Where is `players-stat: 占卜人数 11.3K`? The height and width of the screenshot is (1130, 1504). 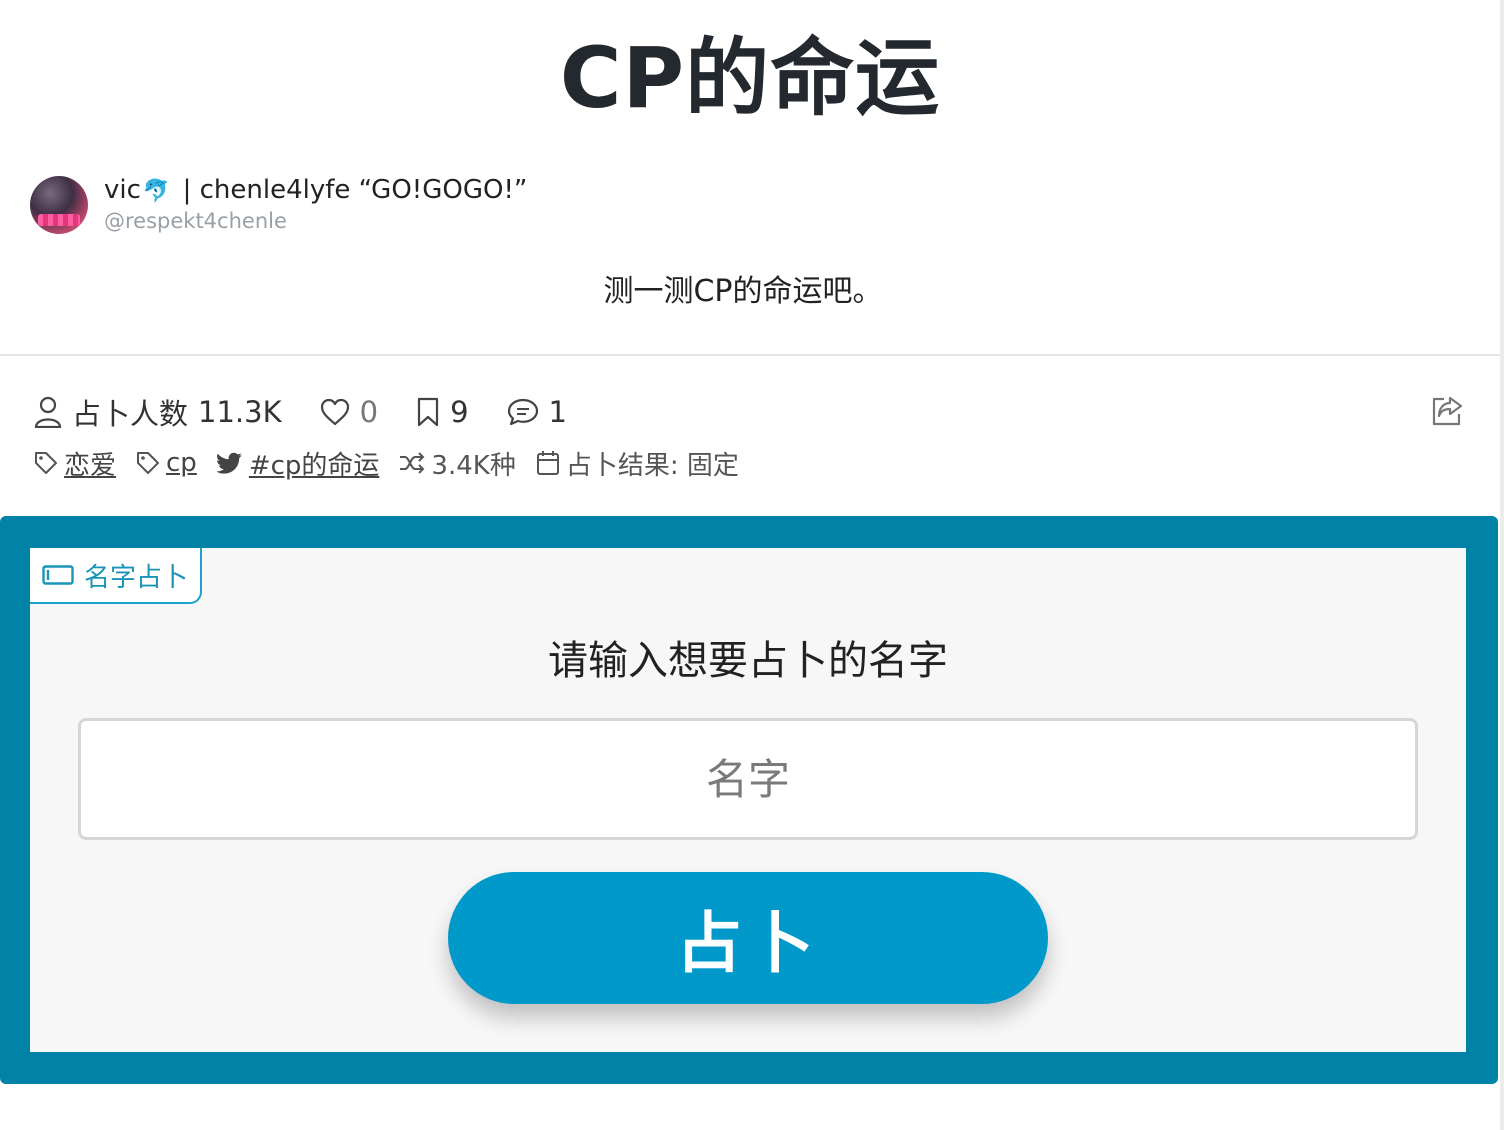
players-stat: 占卜人数 11.3K is located at coordinates (158, 412).